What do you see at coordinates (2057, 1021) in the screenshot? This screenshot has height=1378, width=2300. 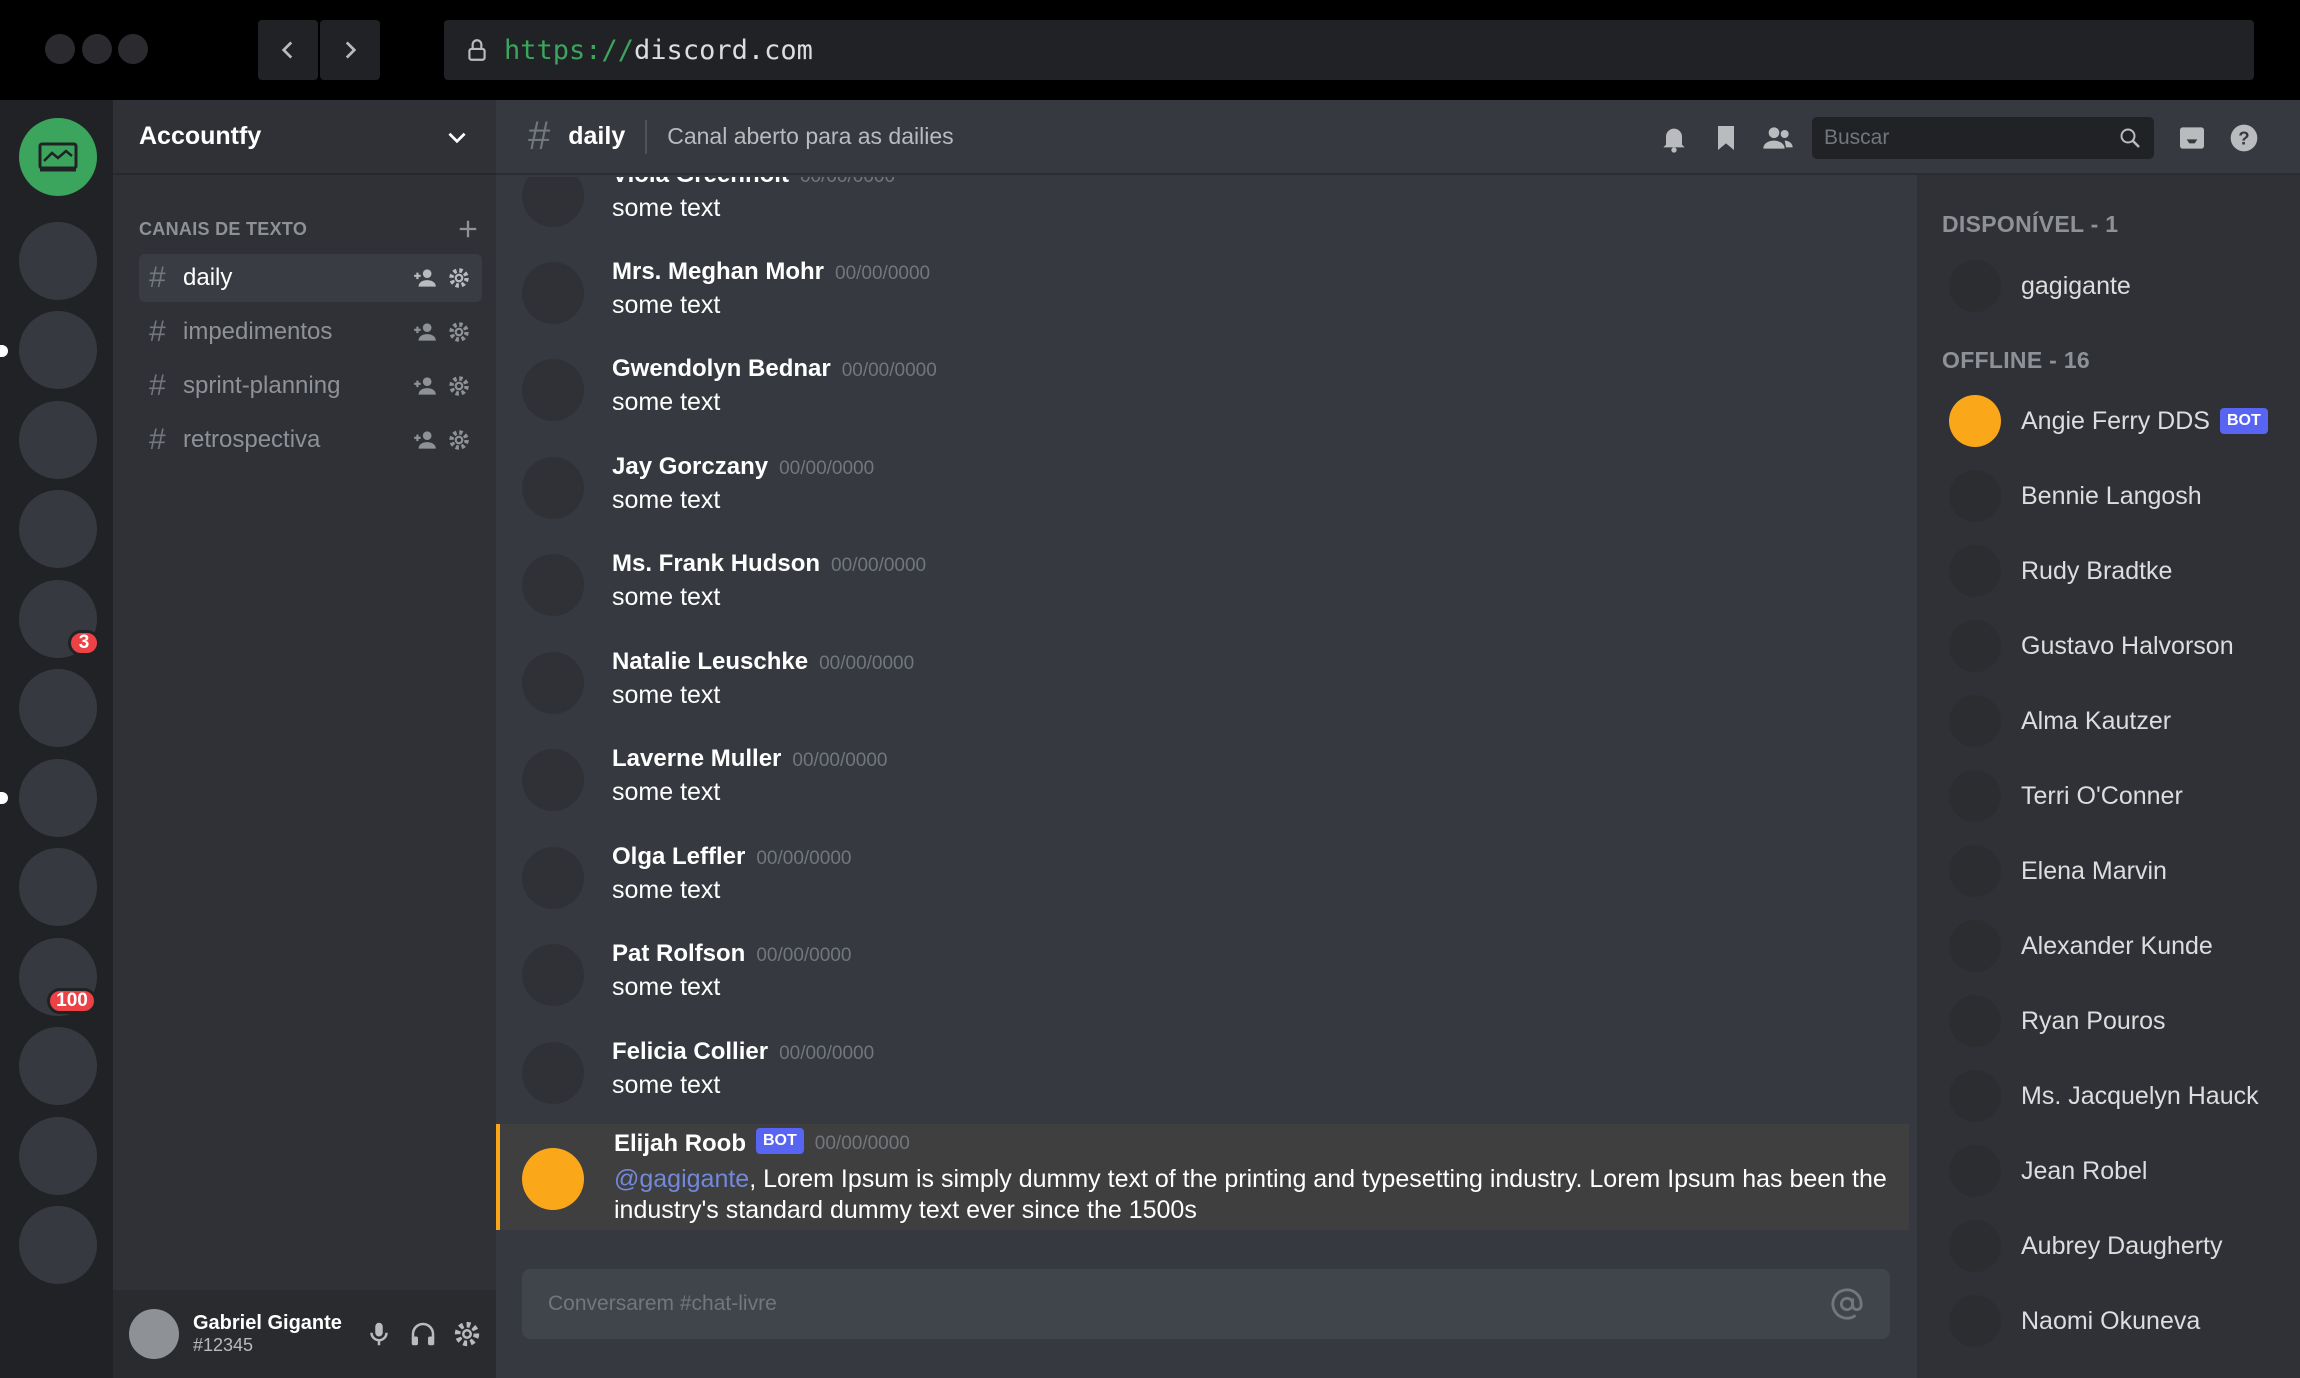 I see `member-item: Ryan Pouros` at bounding box center [2057, 1021].